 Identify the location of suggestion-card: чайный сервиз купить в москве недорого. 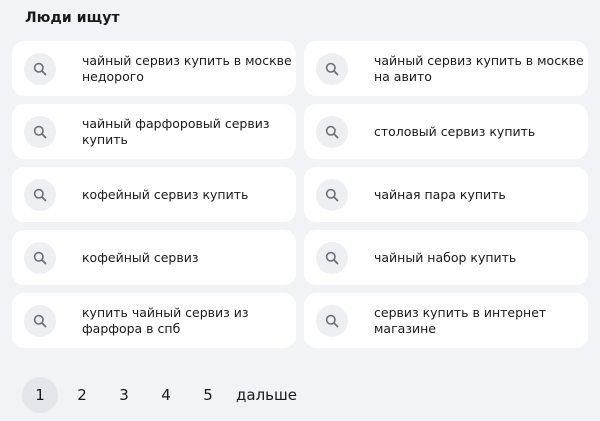
(154, 68).